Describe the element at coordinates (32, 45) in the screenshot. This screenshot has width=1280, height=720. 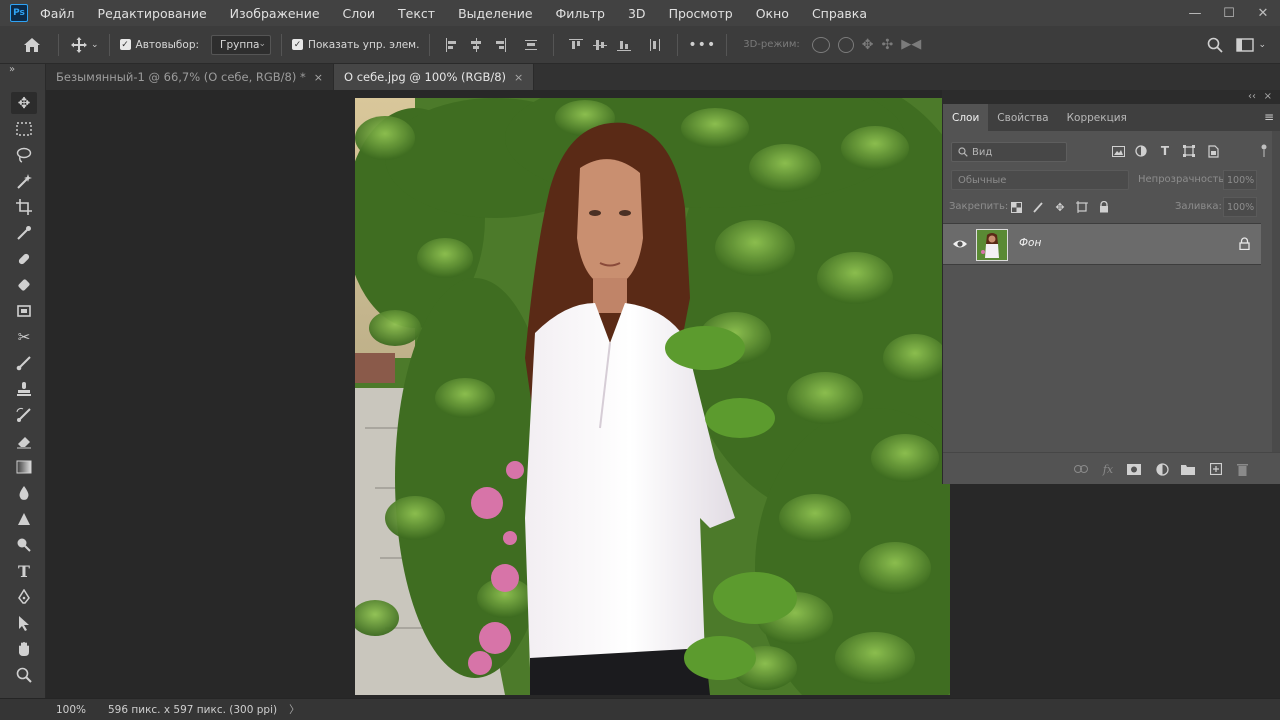
I see `home-icon` at that location.